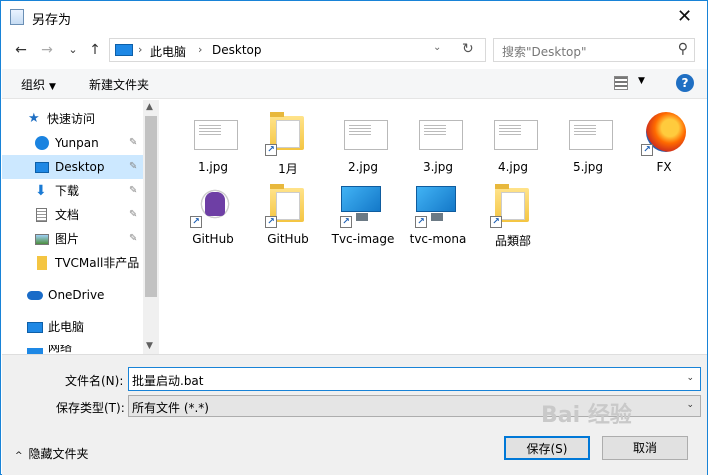 The image size is (708, 475). Describe the element at coordinates (588, 145) in the screenshot. I see `file-item: 5.jpg` at that location.